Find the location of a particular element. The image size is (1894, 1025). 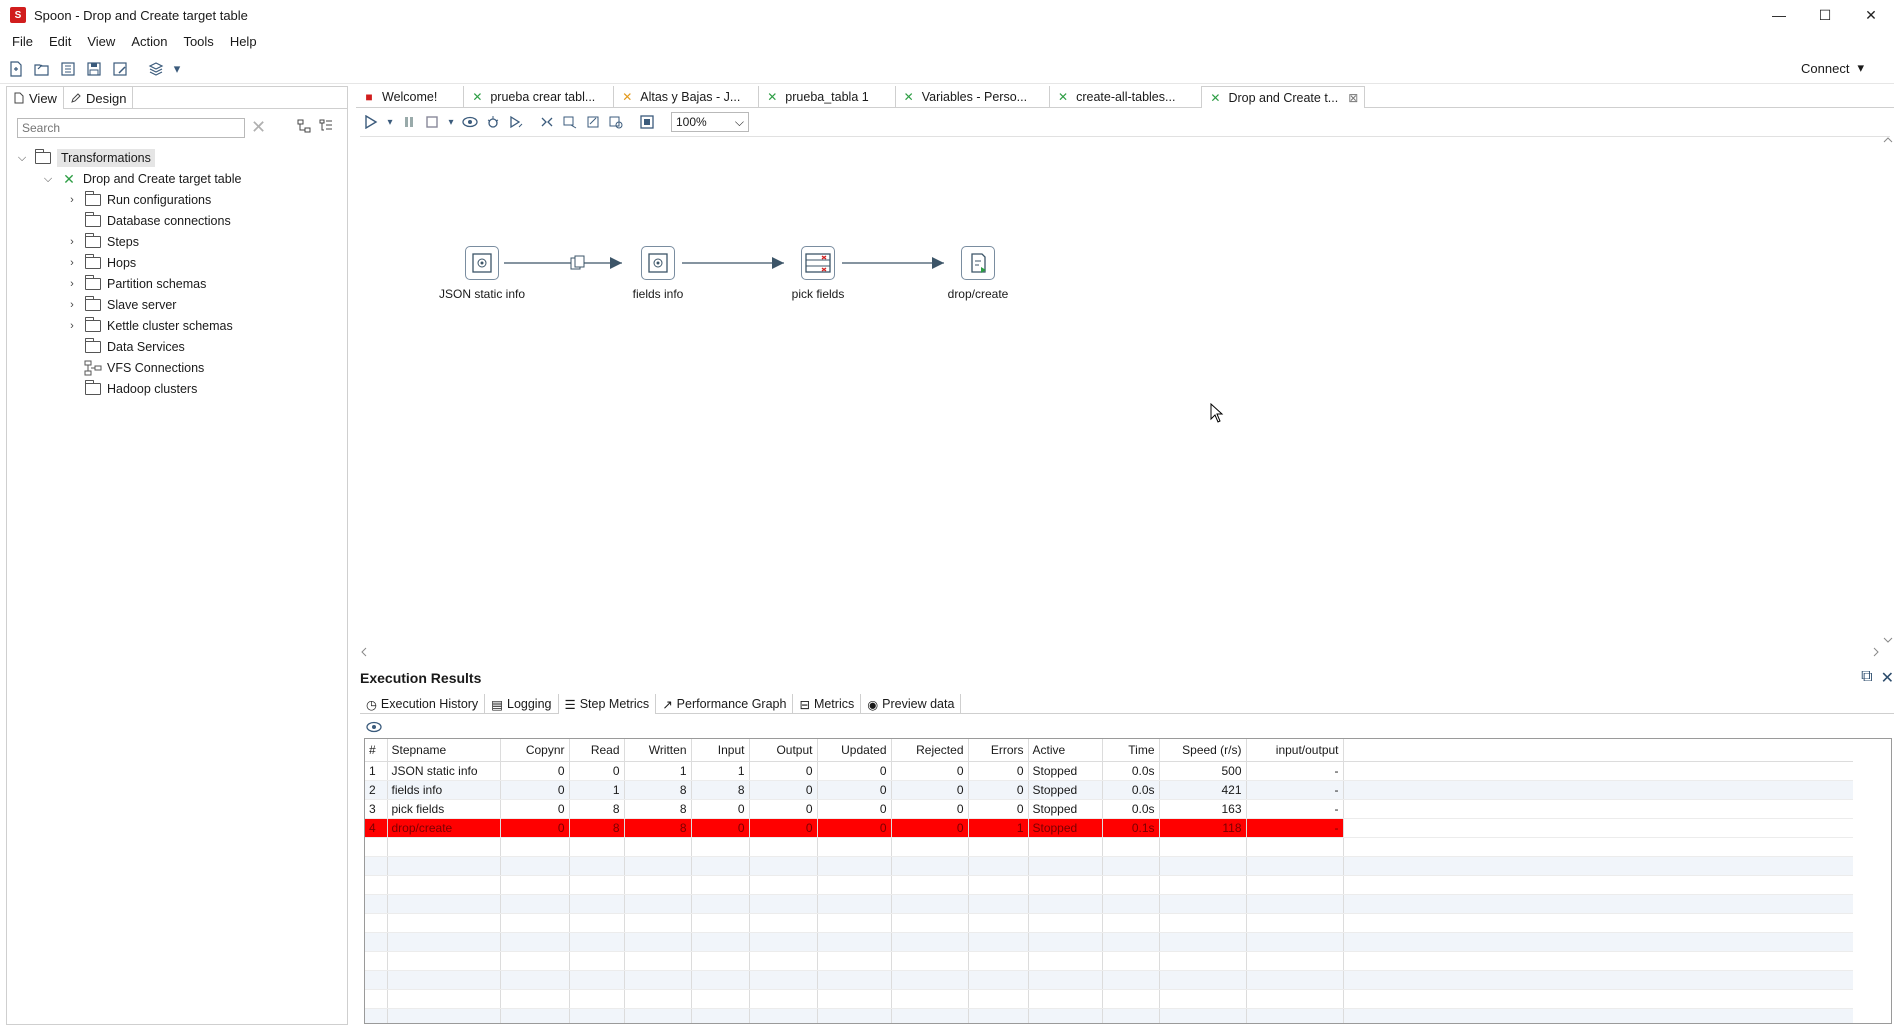

menu-tools: Tools is located at coordinates (198, 41).